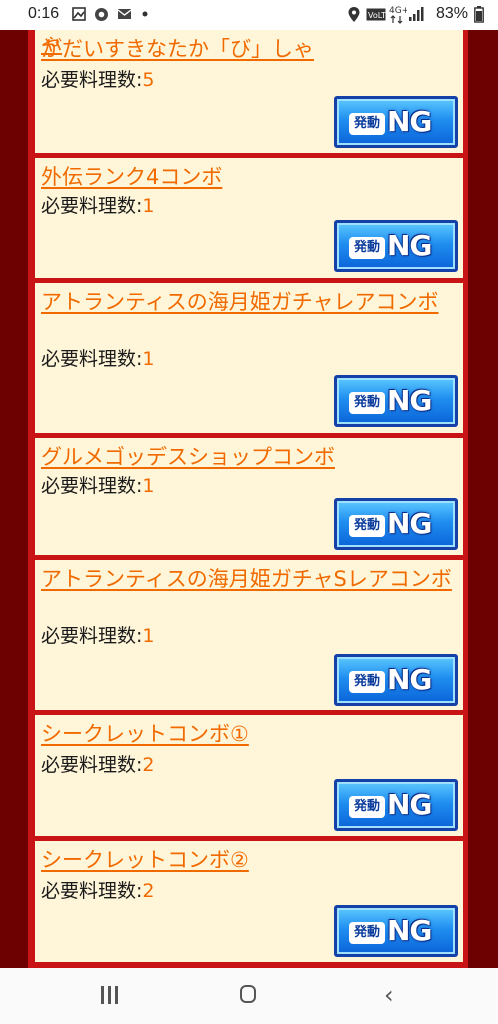  I want to click on home-icon, so click(248, 994).